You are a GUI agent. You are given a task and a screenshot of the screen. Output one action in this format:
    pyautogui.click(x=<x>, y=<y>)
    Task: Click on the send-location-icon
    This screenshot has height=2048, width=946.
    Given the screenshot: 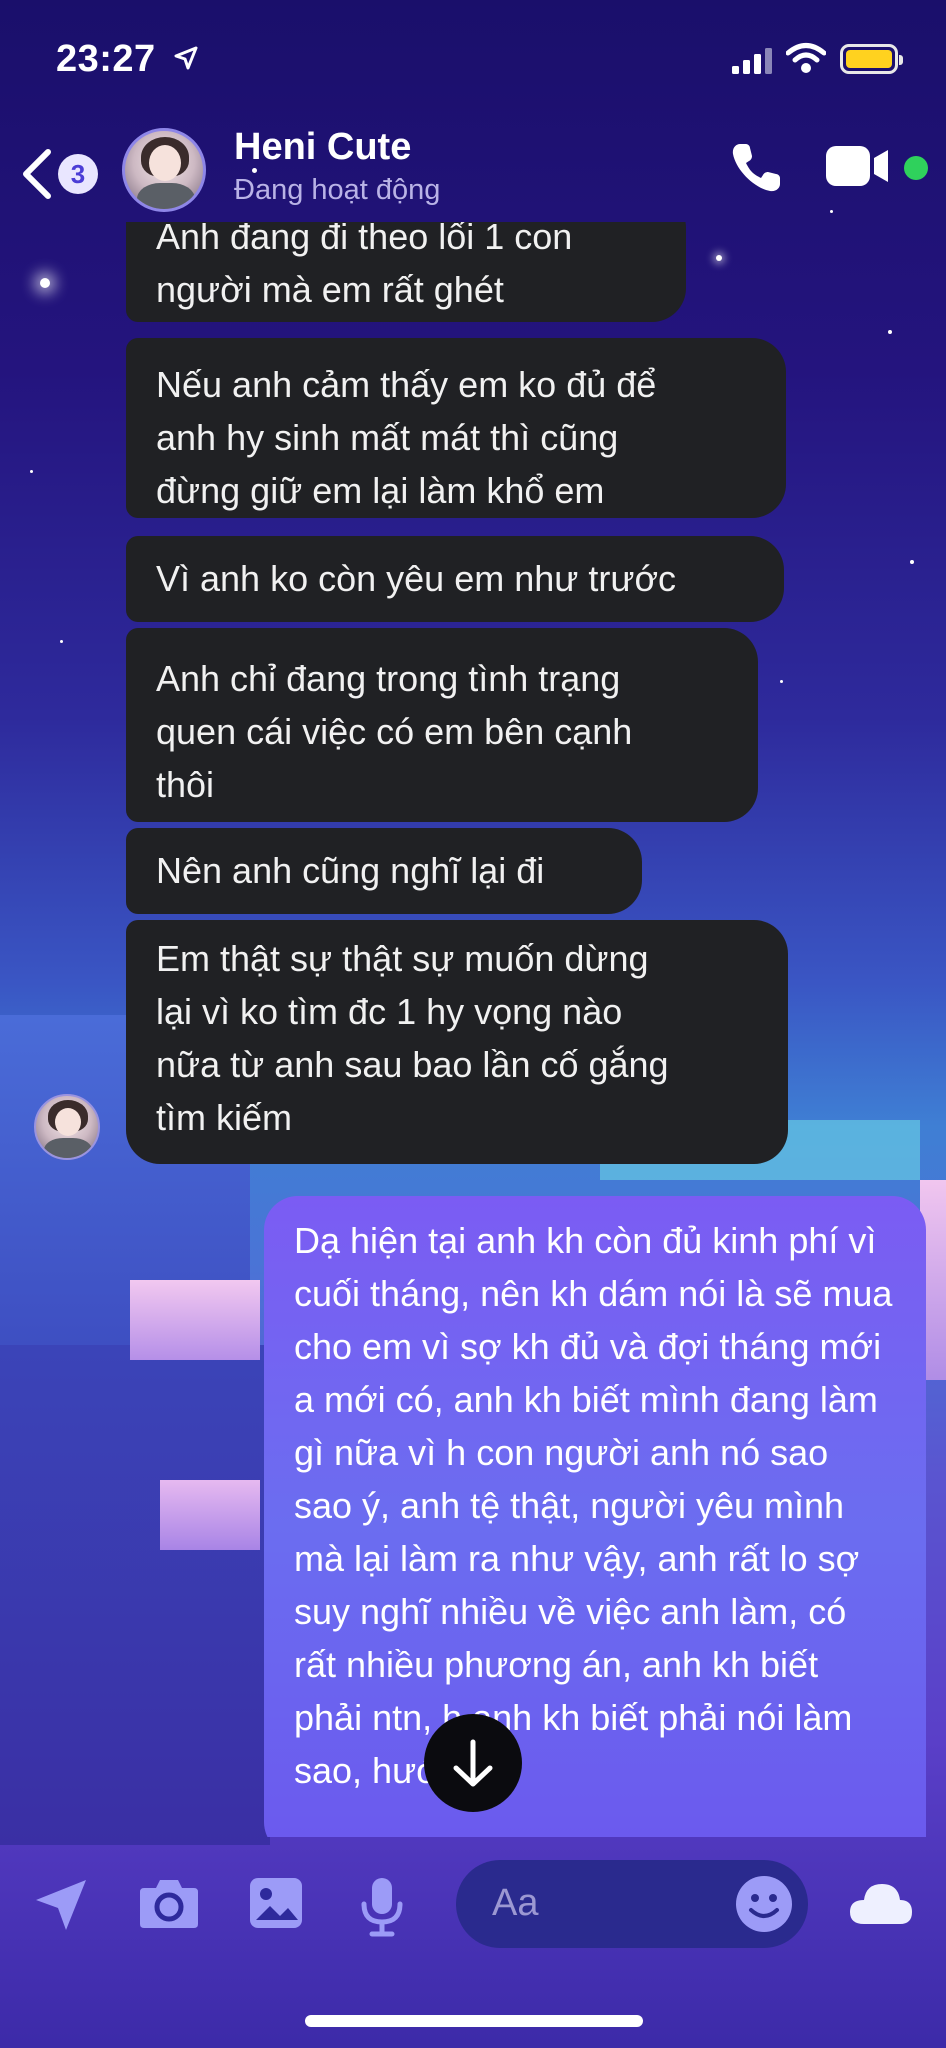 What is the action you would take?
    pyautogui.click(x=61, y=1905)
    